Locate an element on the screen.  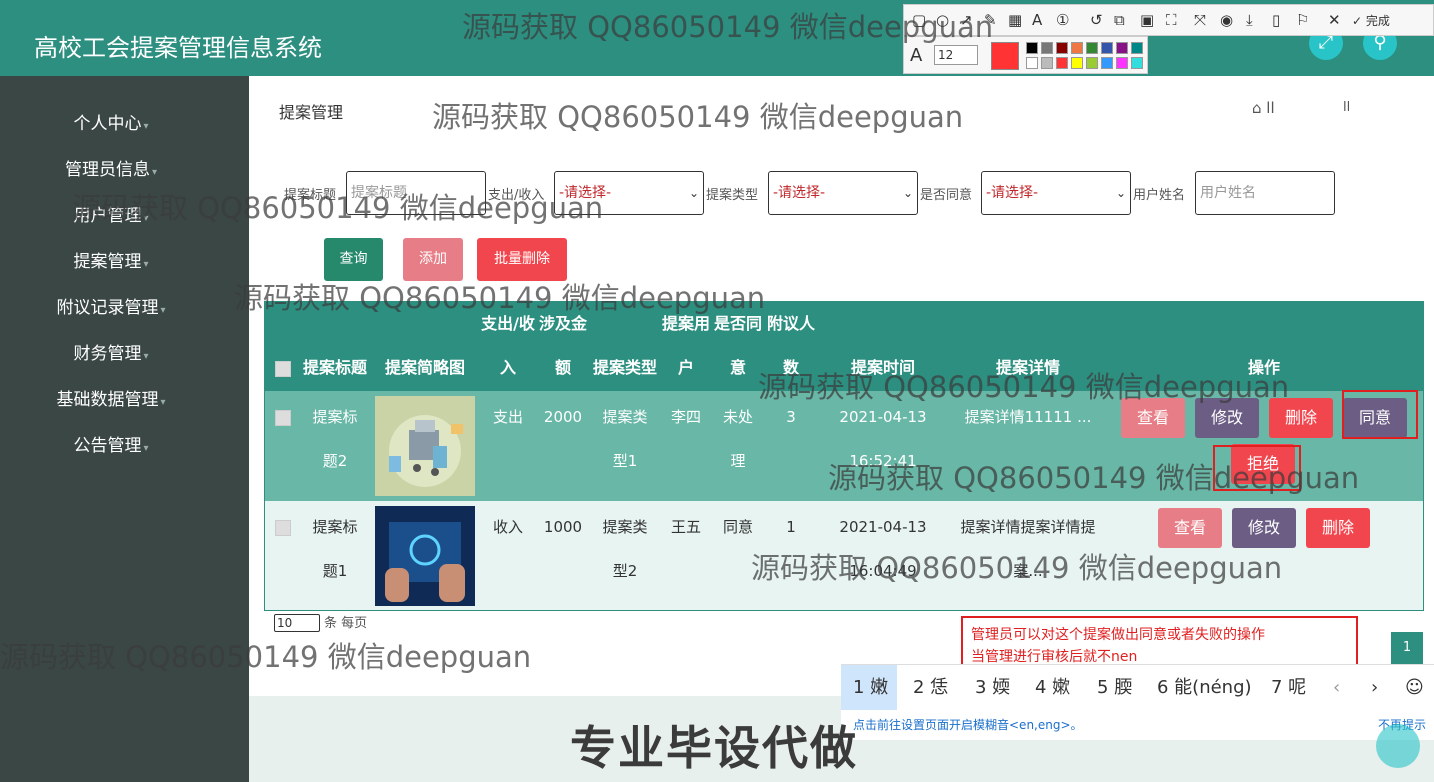
font-size-select: 12 is located at coordinates (956, 55).